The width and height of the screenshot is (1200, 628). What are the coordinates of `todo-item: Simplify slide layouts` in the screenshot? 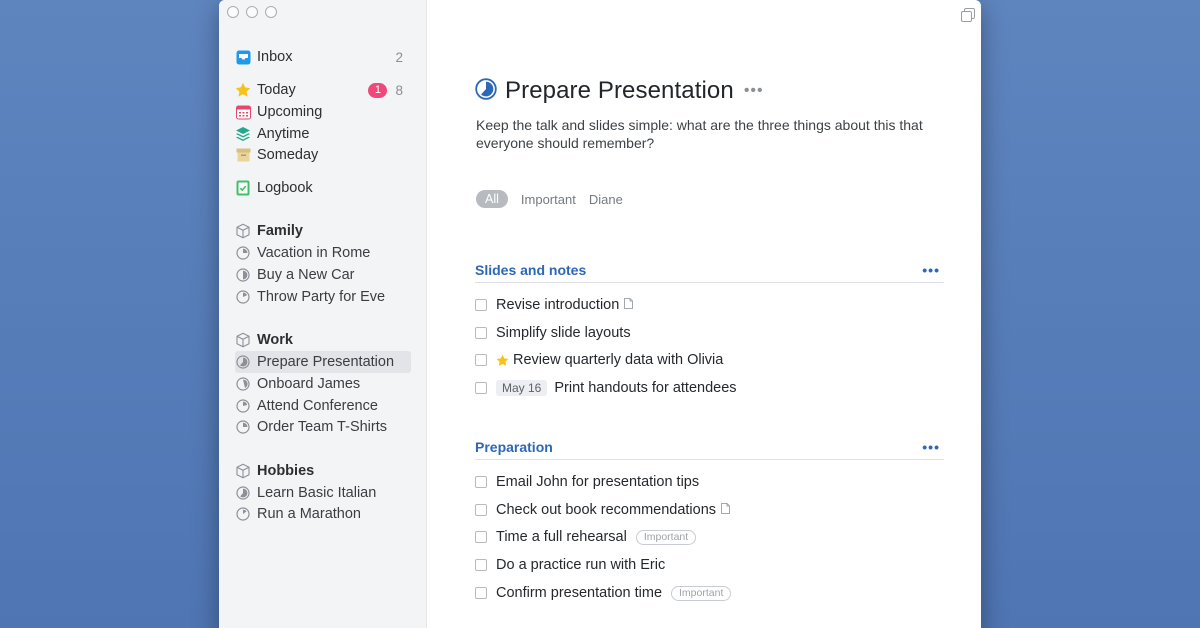 It's located at (553, 333).